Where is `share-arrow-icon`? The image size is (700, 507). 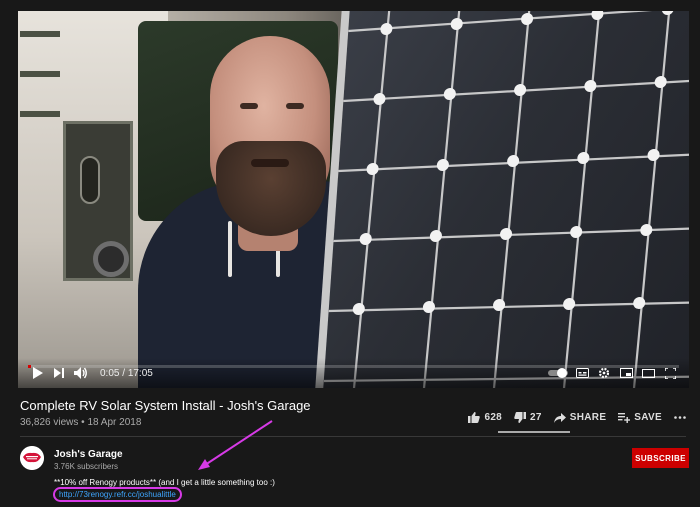 share-arrow-icon is located at coordinates (559, 417).